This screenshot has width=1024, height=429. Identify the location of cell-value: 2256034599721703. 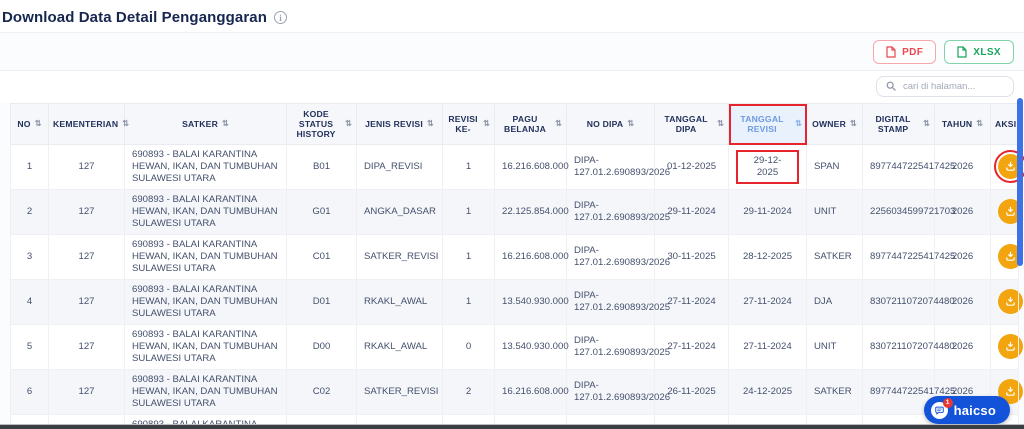
(913, 211).